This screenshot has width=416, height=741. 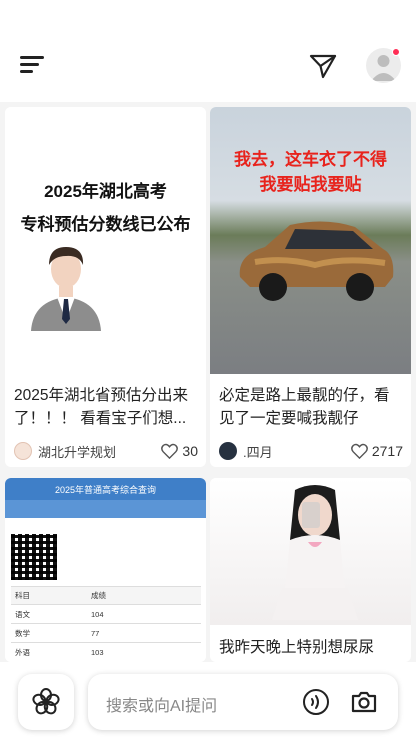 What do you see at coordinates (105, 224) in the screenshot?
I see `card-1-image-subtitle: 专科预估分数线已公布` at bounding box center [105, 224].